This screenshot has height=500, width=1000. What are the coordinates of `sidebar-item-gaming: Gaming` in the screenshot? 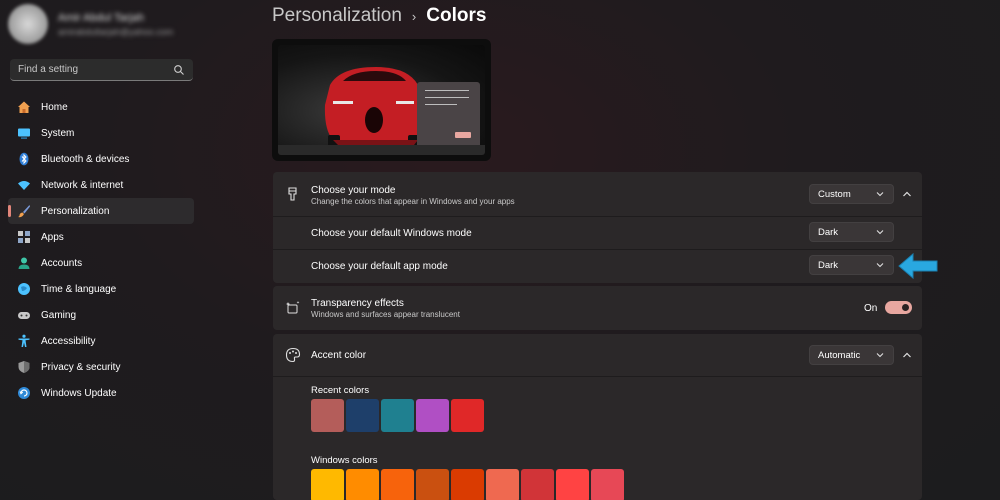 It's located at (101, 315).